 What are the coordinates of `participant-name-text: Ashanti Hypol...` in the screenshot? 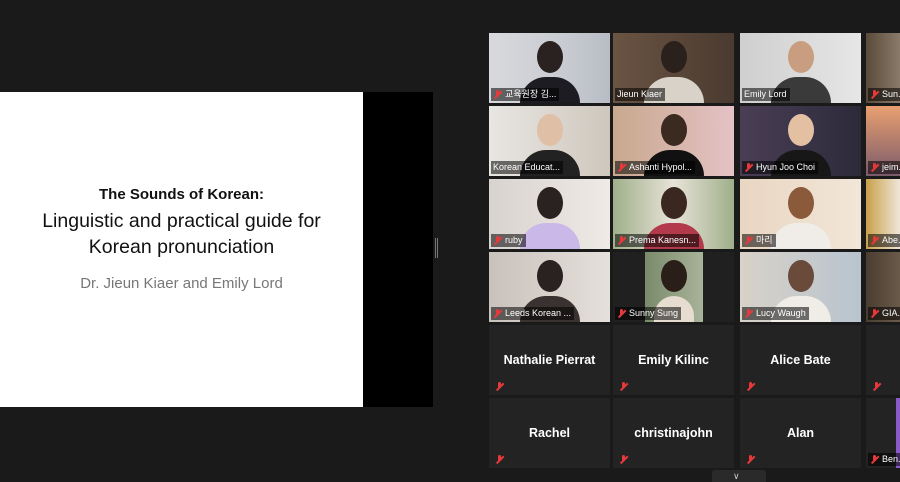 It's located at (661, 167).